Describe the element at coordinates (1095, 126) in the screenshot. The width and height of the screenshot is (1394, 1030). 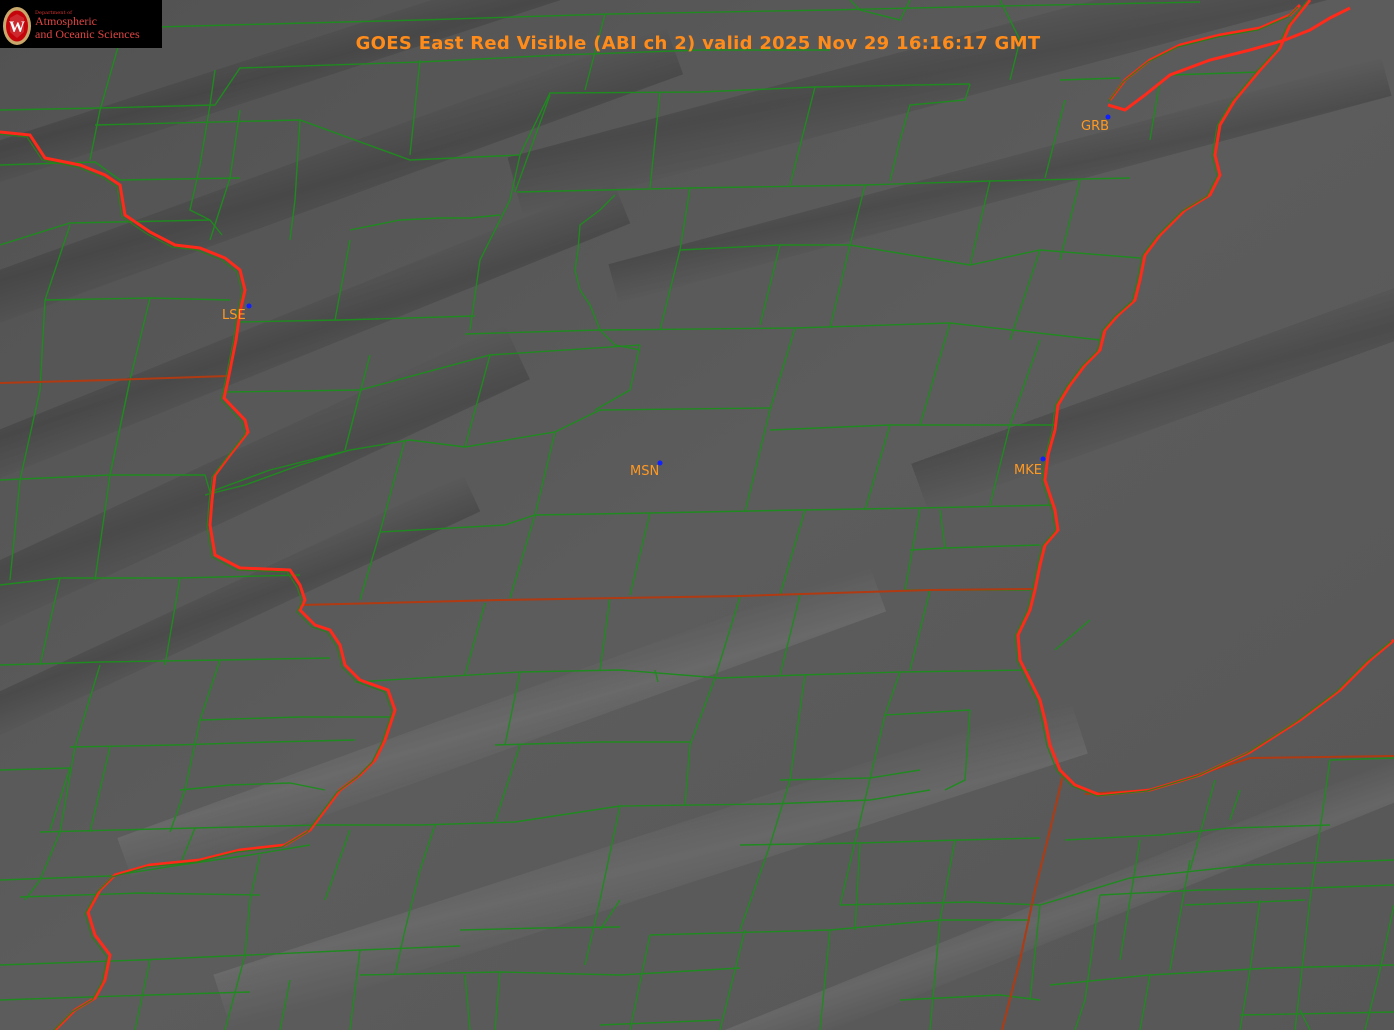
I see `station-label-grb: GRB` at that location.